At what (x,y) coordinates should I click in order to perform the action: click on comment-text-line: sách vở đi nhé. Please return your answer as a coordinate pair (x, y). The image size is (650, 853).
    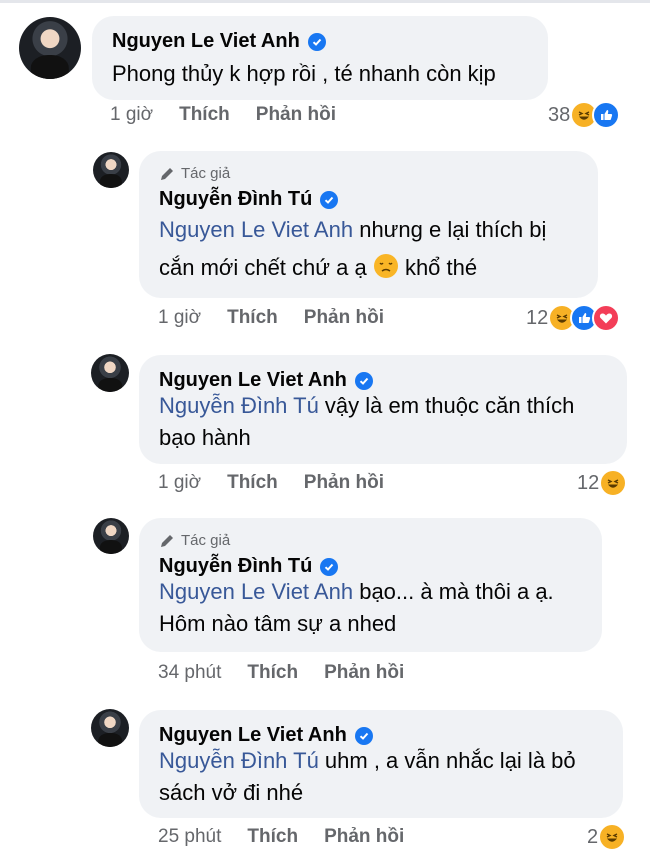
    Looking at the image, I should click on (231, 792).